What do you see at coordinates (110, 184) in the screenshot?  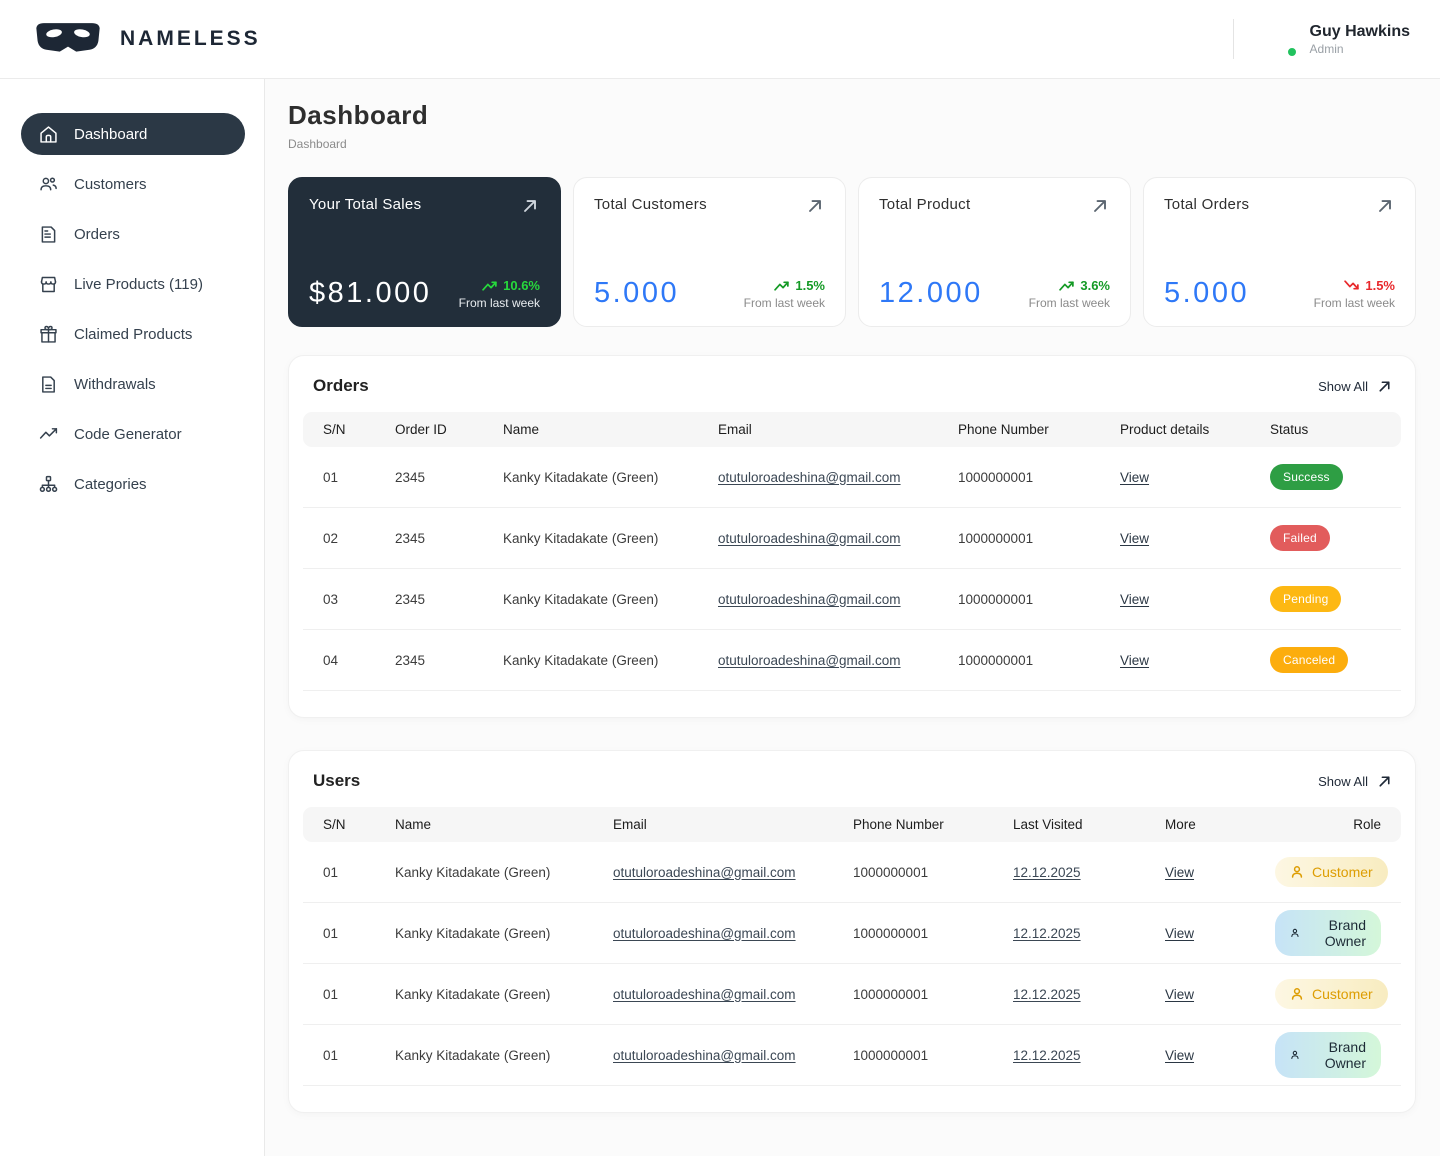 I see `sidebar-item-label: Customers` at bounding box center [110, 184].